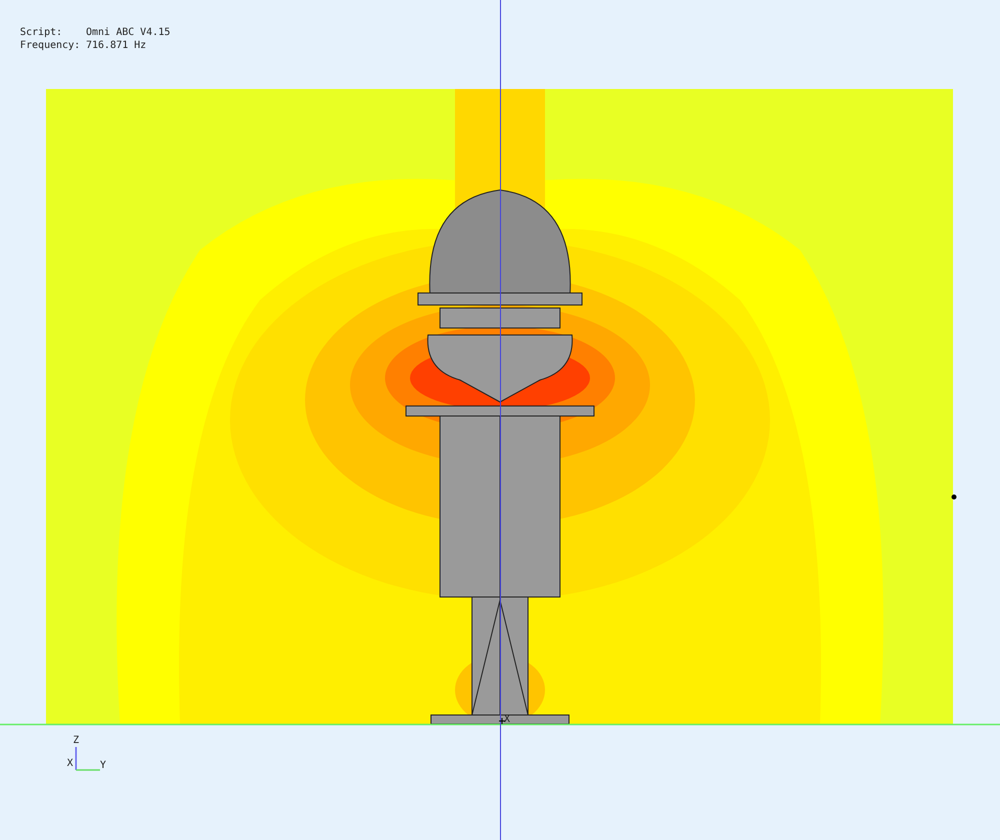  Describe the element at coordinates (103, 766) in the screenshot. I see `y-axis-label: Y` at that location.